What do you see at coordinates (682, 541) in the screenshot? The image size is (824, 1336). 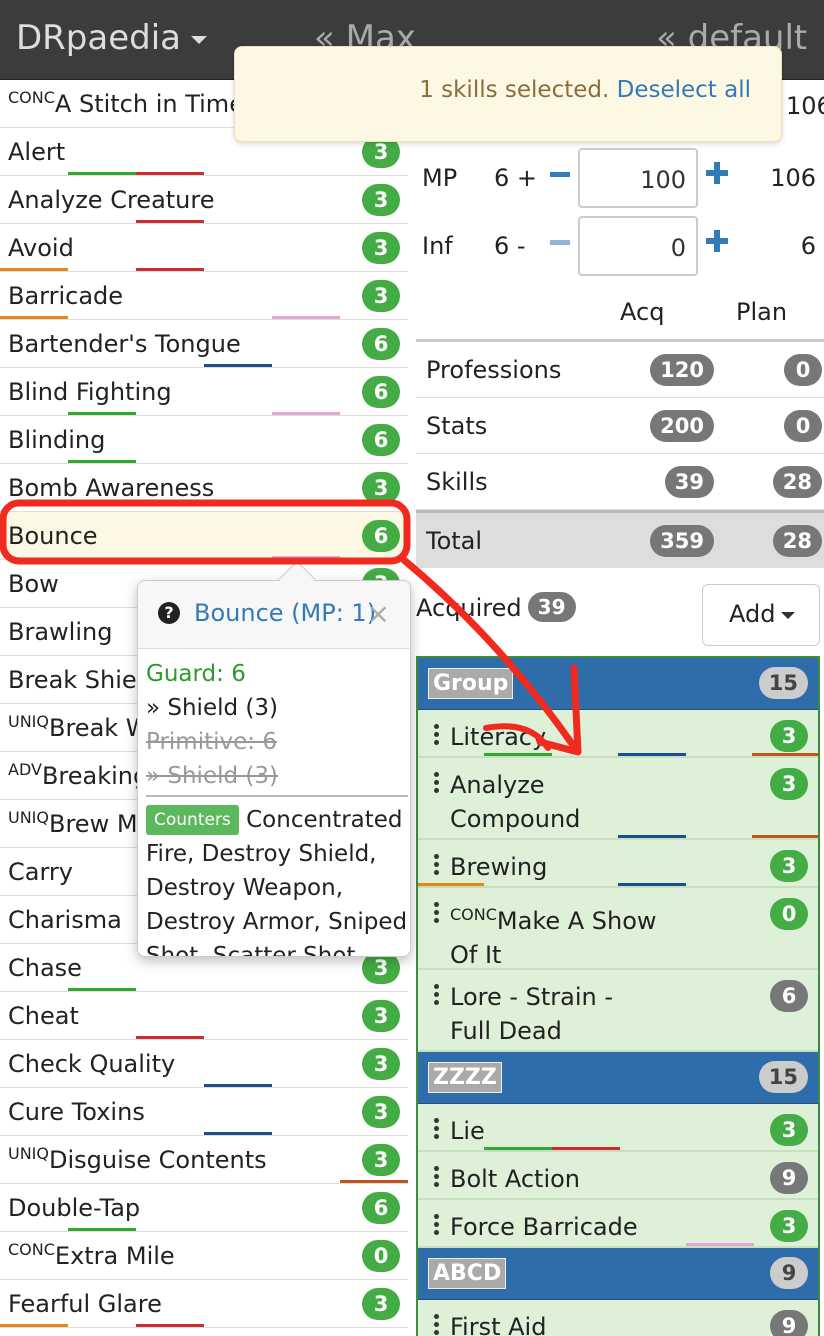 I see `acq-badge: 359` at bounding box center [682, 541].